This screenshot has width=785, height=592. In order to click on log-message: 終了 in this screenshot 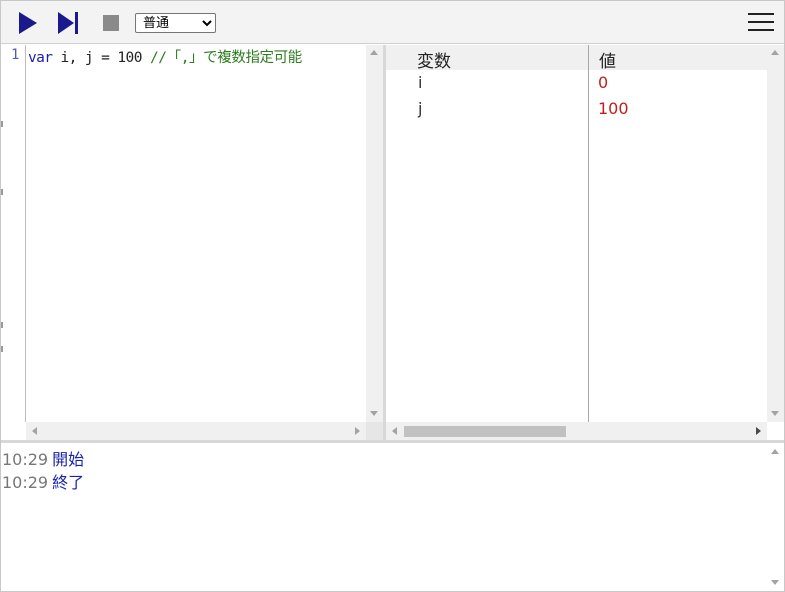, I will do `click(68, 482)`.